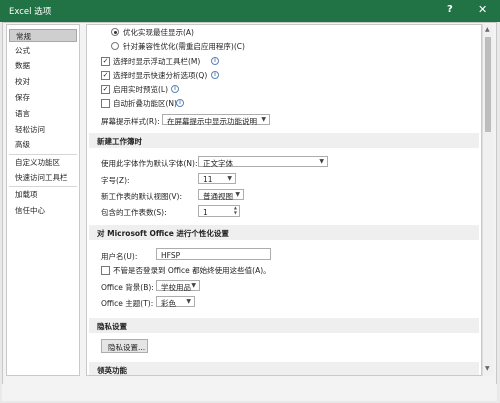 This screenshot has width=500, height=403. Describe the element at coordinates (249, 392) in the screenshot. I see `dialog-footer` at that location.